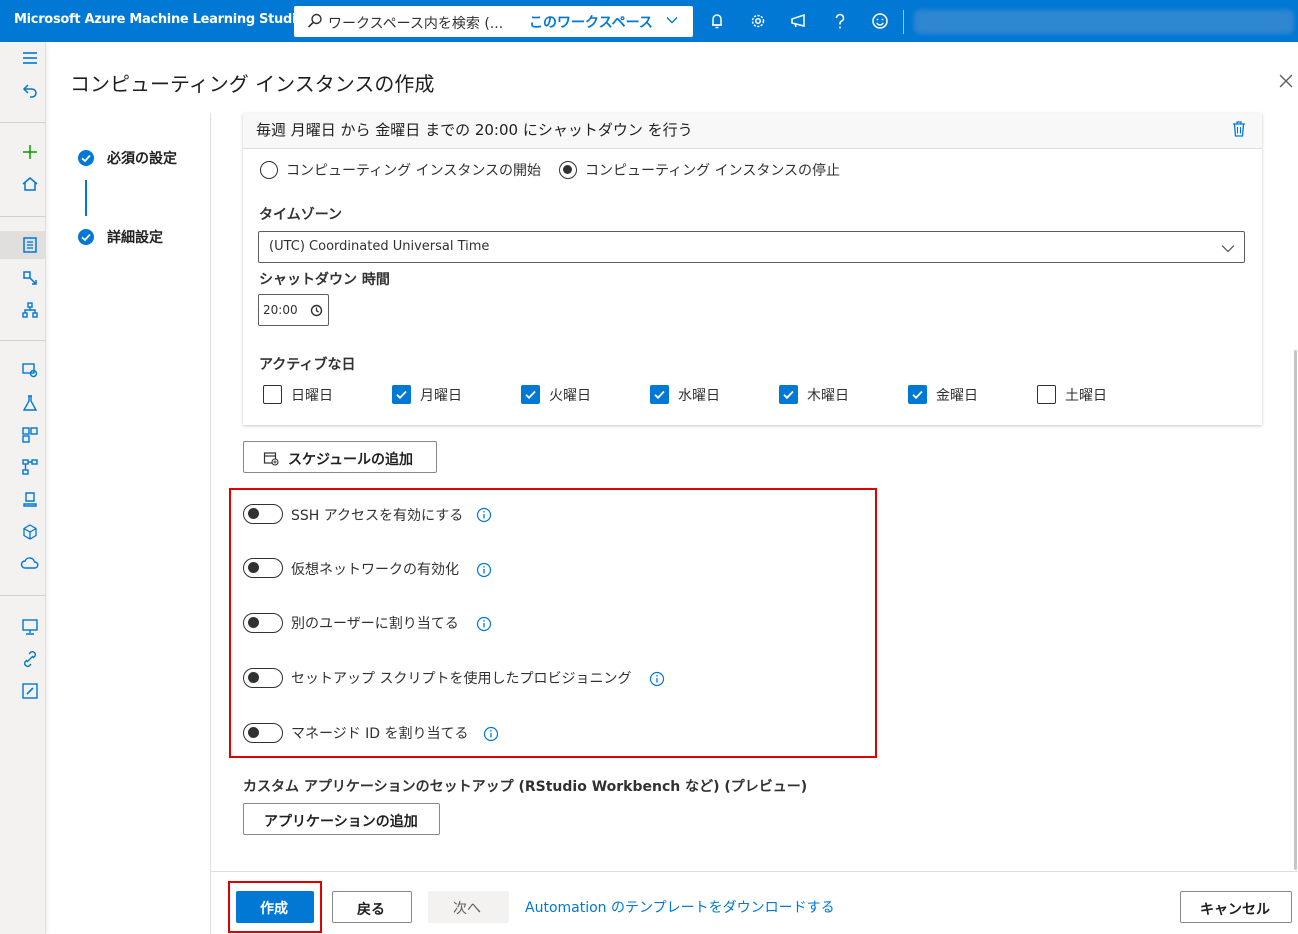  I want to click on checkbox-monday-label: 月曜日, so click(441, 396).